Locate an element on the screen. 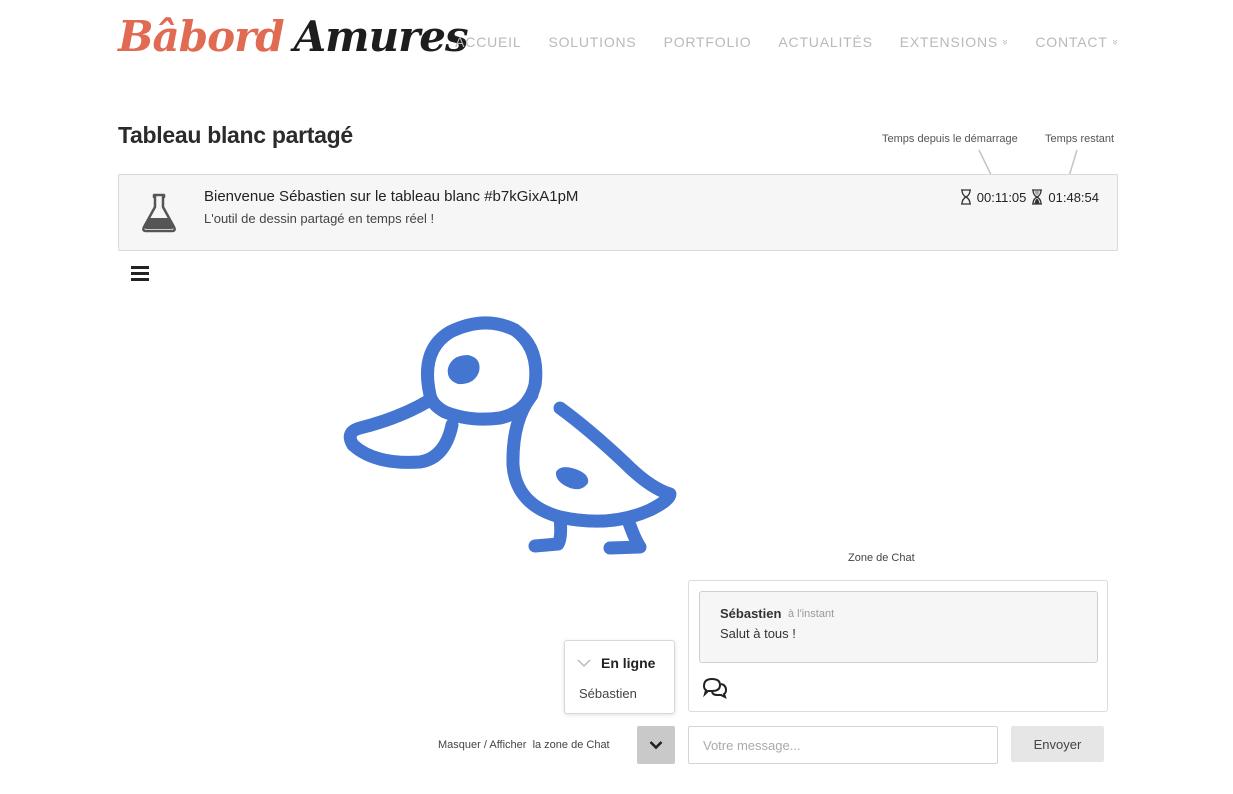 This screenshot has width=1233, height=794. logo-text-amures: Amures is located at coordinates (381, 36).